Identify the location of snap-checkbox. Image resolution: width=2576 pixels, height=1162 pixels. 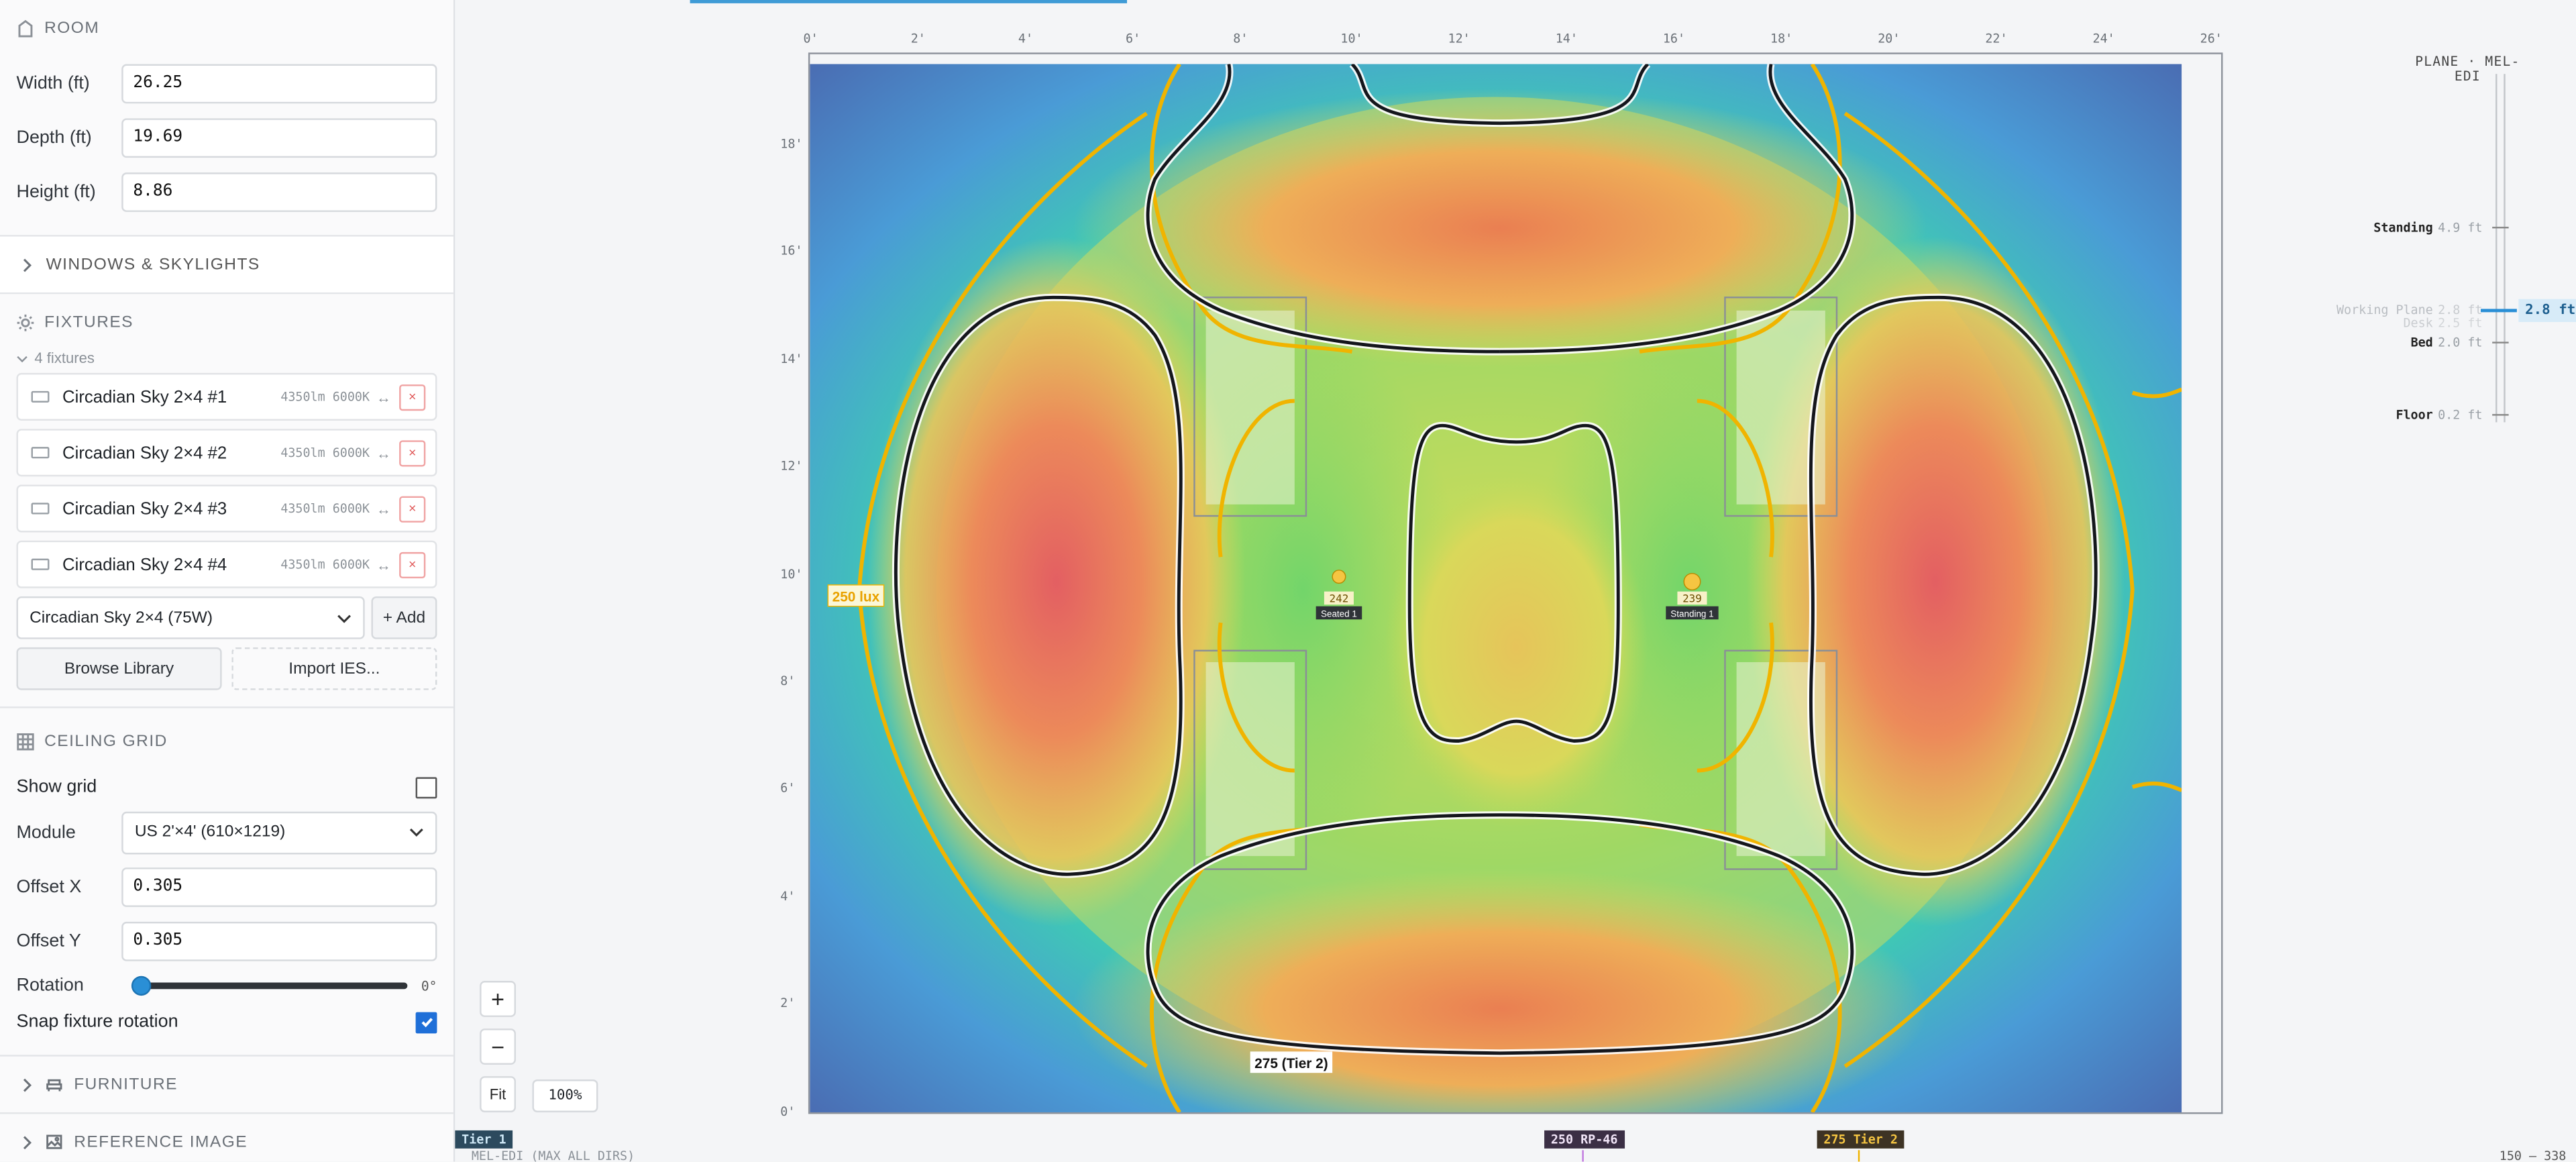
(426, 1022).